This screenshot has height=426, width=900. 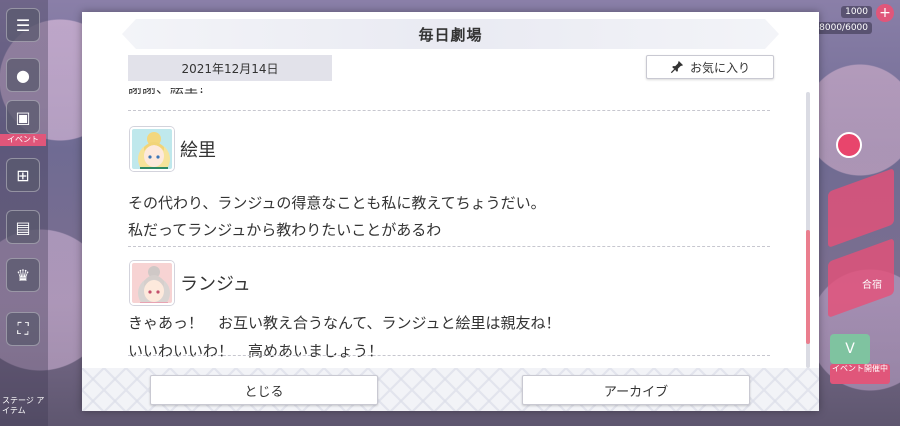 I want to click on camp-card, so click(x=861, y=278).